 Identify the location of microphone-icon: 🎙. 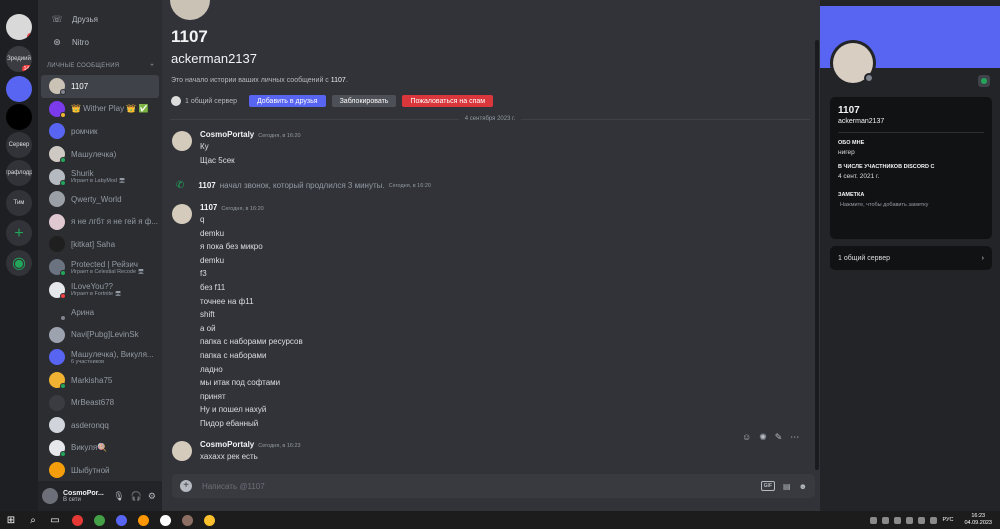
(118, 496).